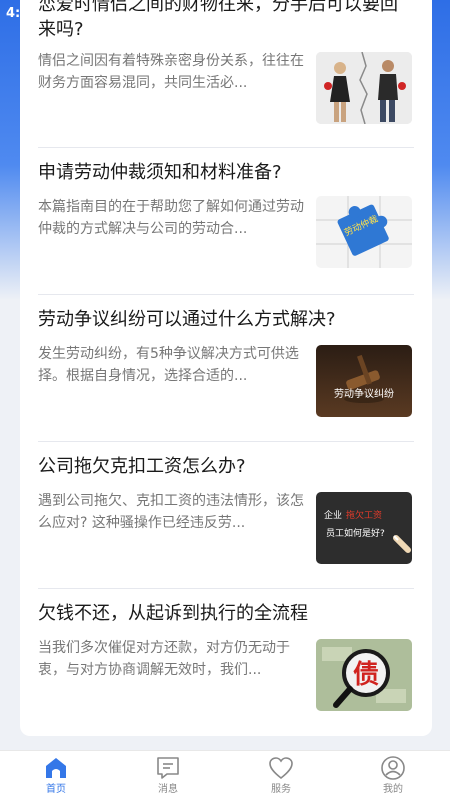 The height and width of the screenshot is (800, 450). I want to click on image-text: 员工如何是好?, so click(355, 533).